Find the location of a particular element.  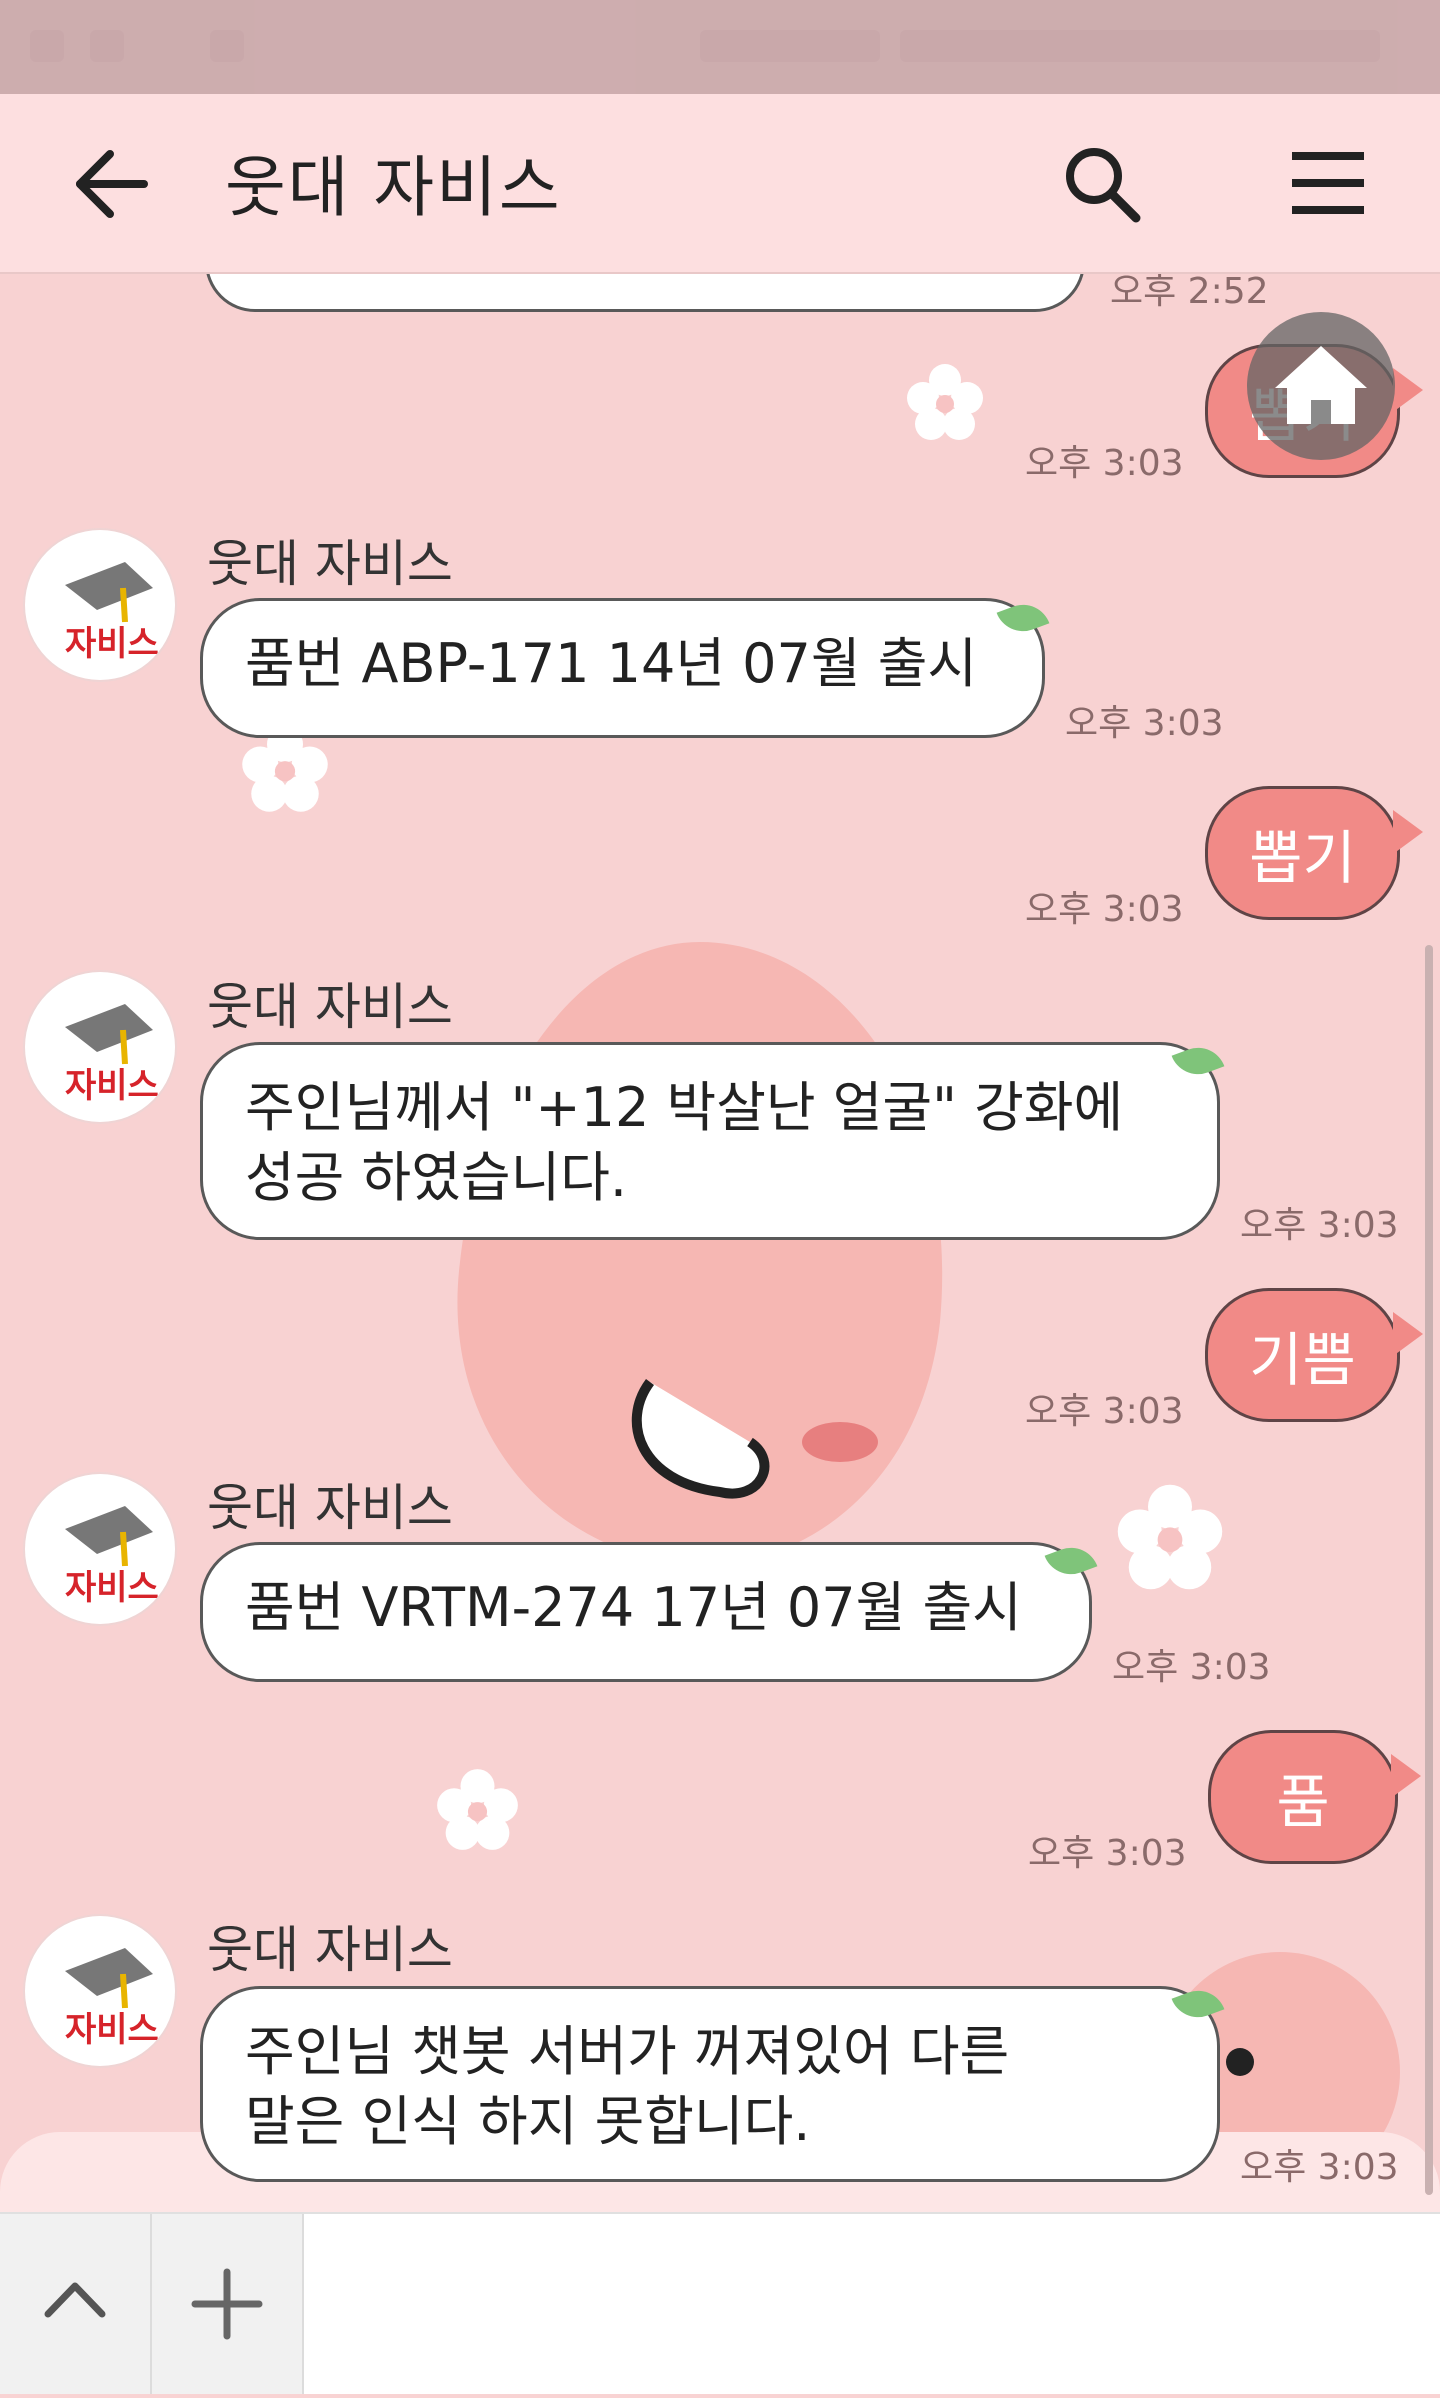

message-input-bar is located at coordinates (720, 2303).